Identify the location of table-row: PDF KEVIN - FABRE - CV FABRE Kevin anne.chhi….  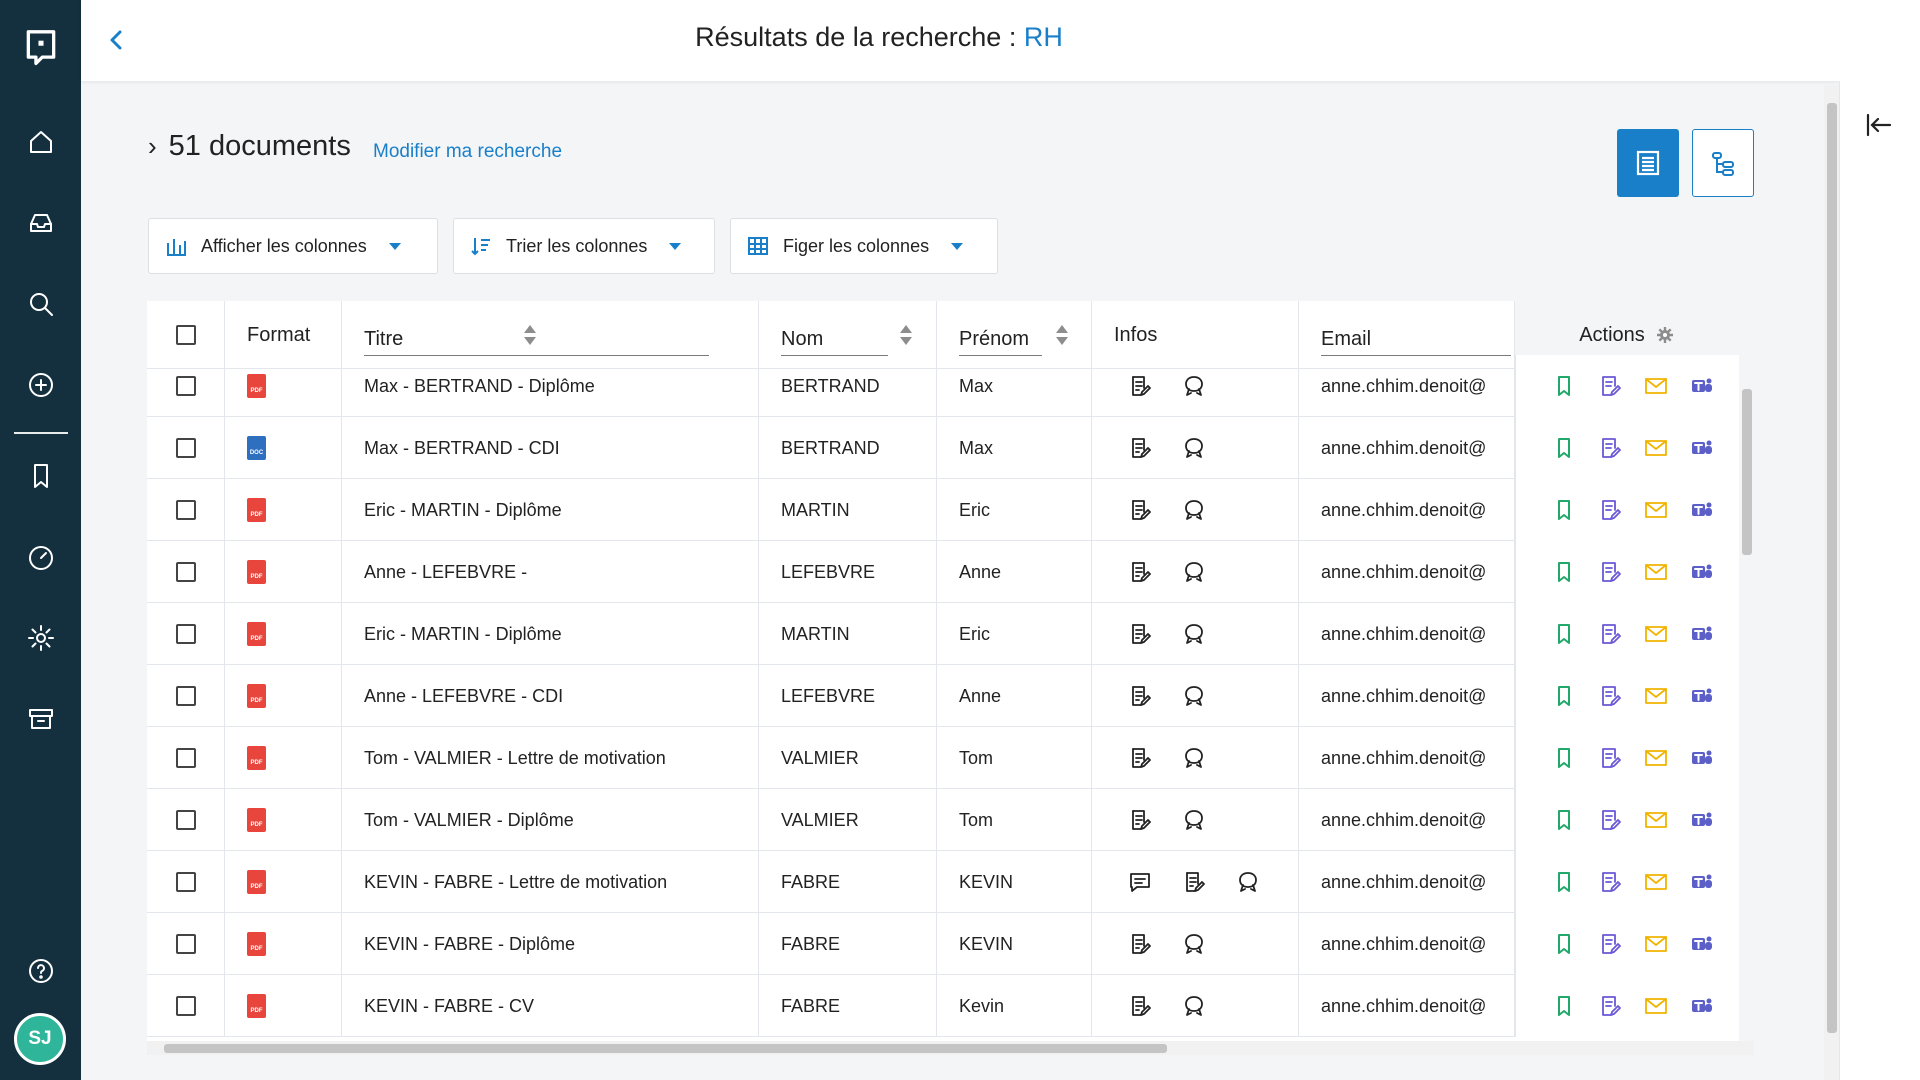
(943, 1006).